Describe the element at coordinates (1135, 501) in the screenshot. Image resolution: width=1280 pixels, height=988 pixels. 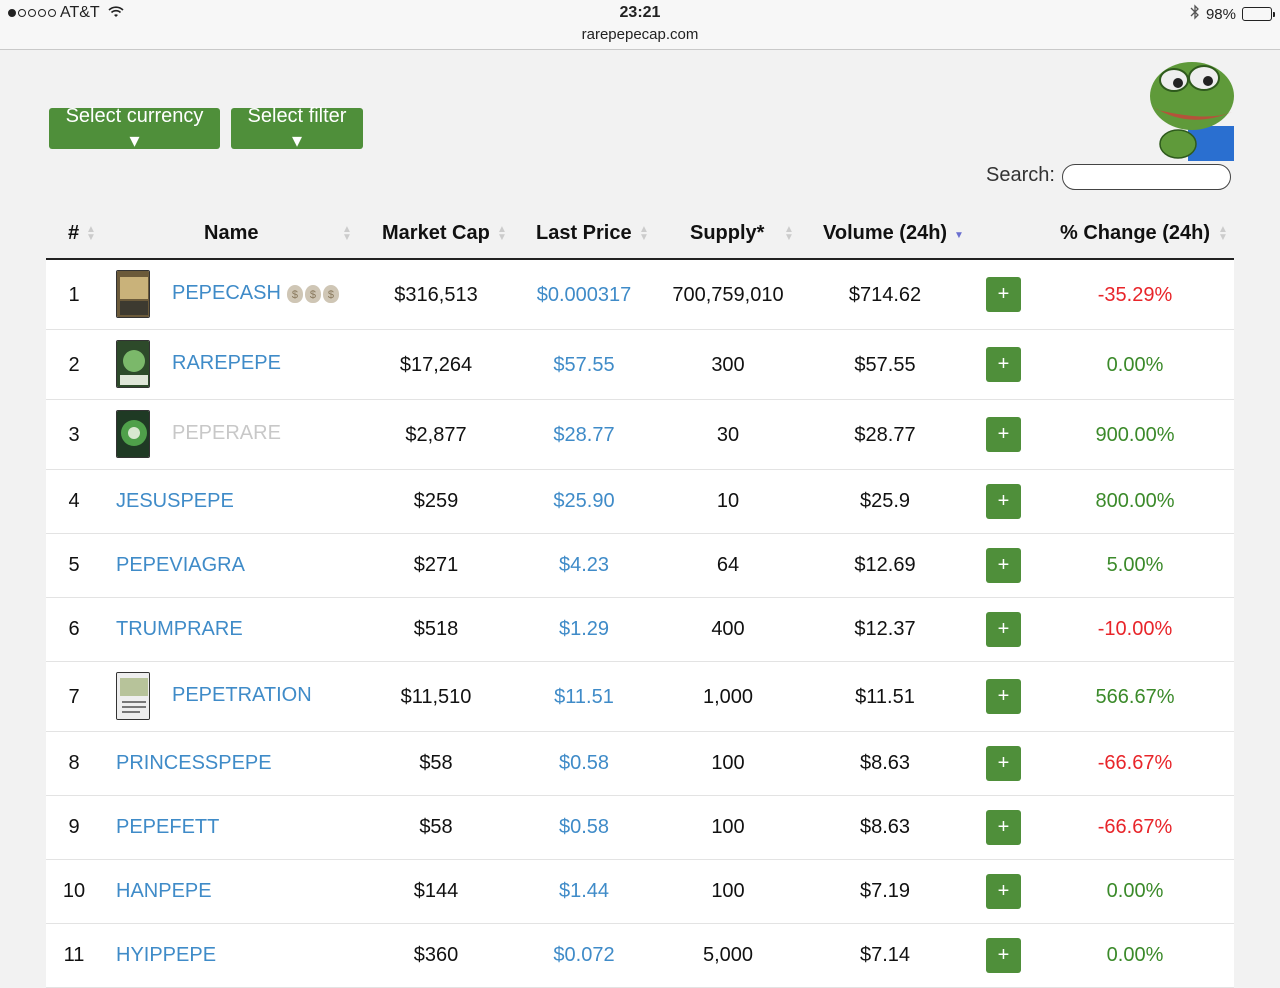
I see `change-percent: 800.00%` at that location.